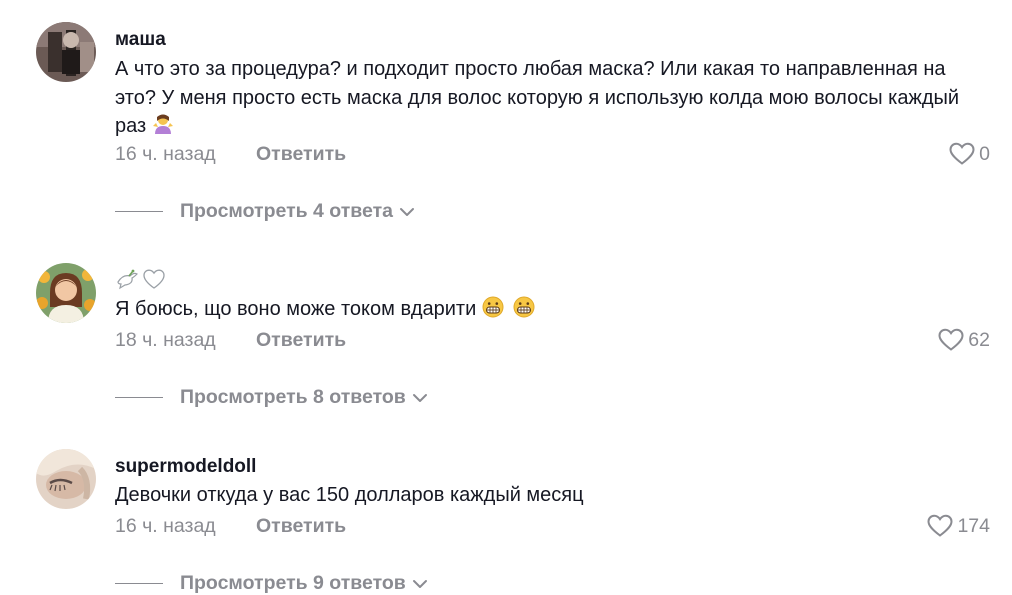  Describe the element at coordinates (286, 211) in the screenshot. I see `view-replies-label: Просмотреть 4 ответа` at that location.